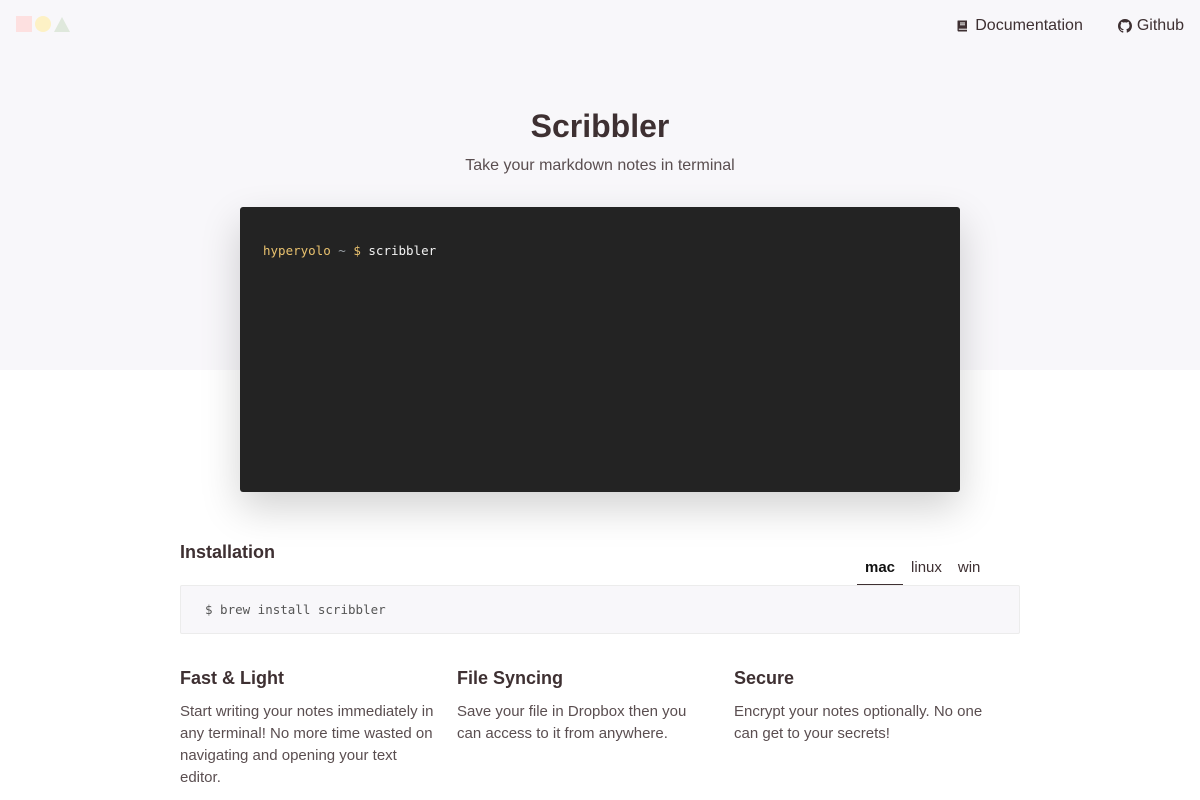 The height and width of the screenshot is (800, 1200). I want to click on circle-logo-shape, so click(43, 24).